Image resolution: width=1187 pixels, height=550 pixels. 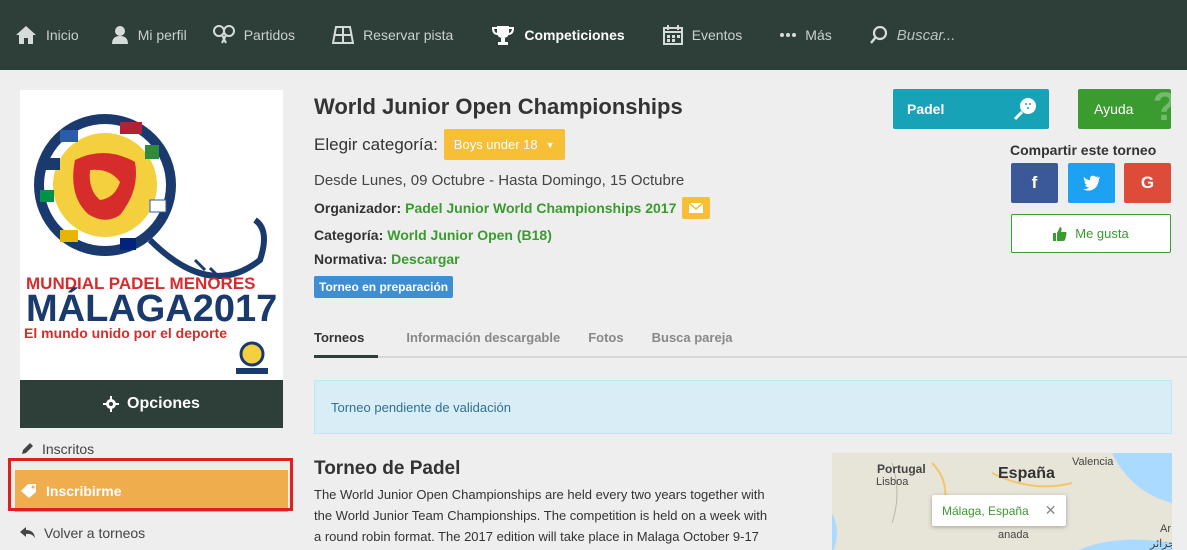 I want to click on options-label: Opciones, so click(x=163, y=403).